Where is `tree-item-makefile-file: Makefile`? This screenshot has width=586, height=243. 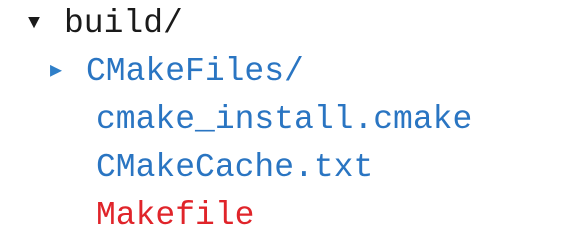
tree-item-makefile-file: Makefile is located at coordinates (175, 216).